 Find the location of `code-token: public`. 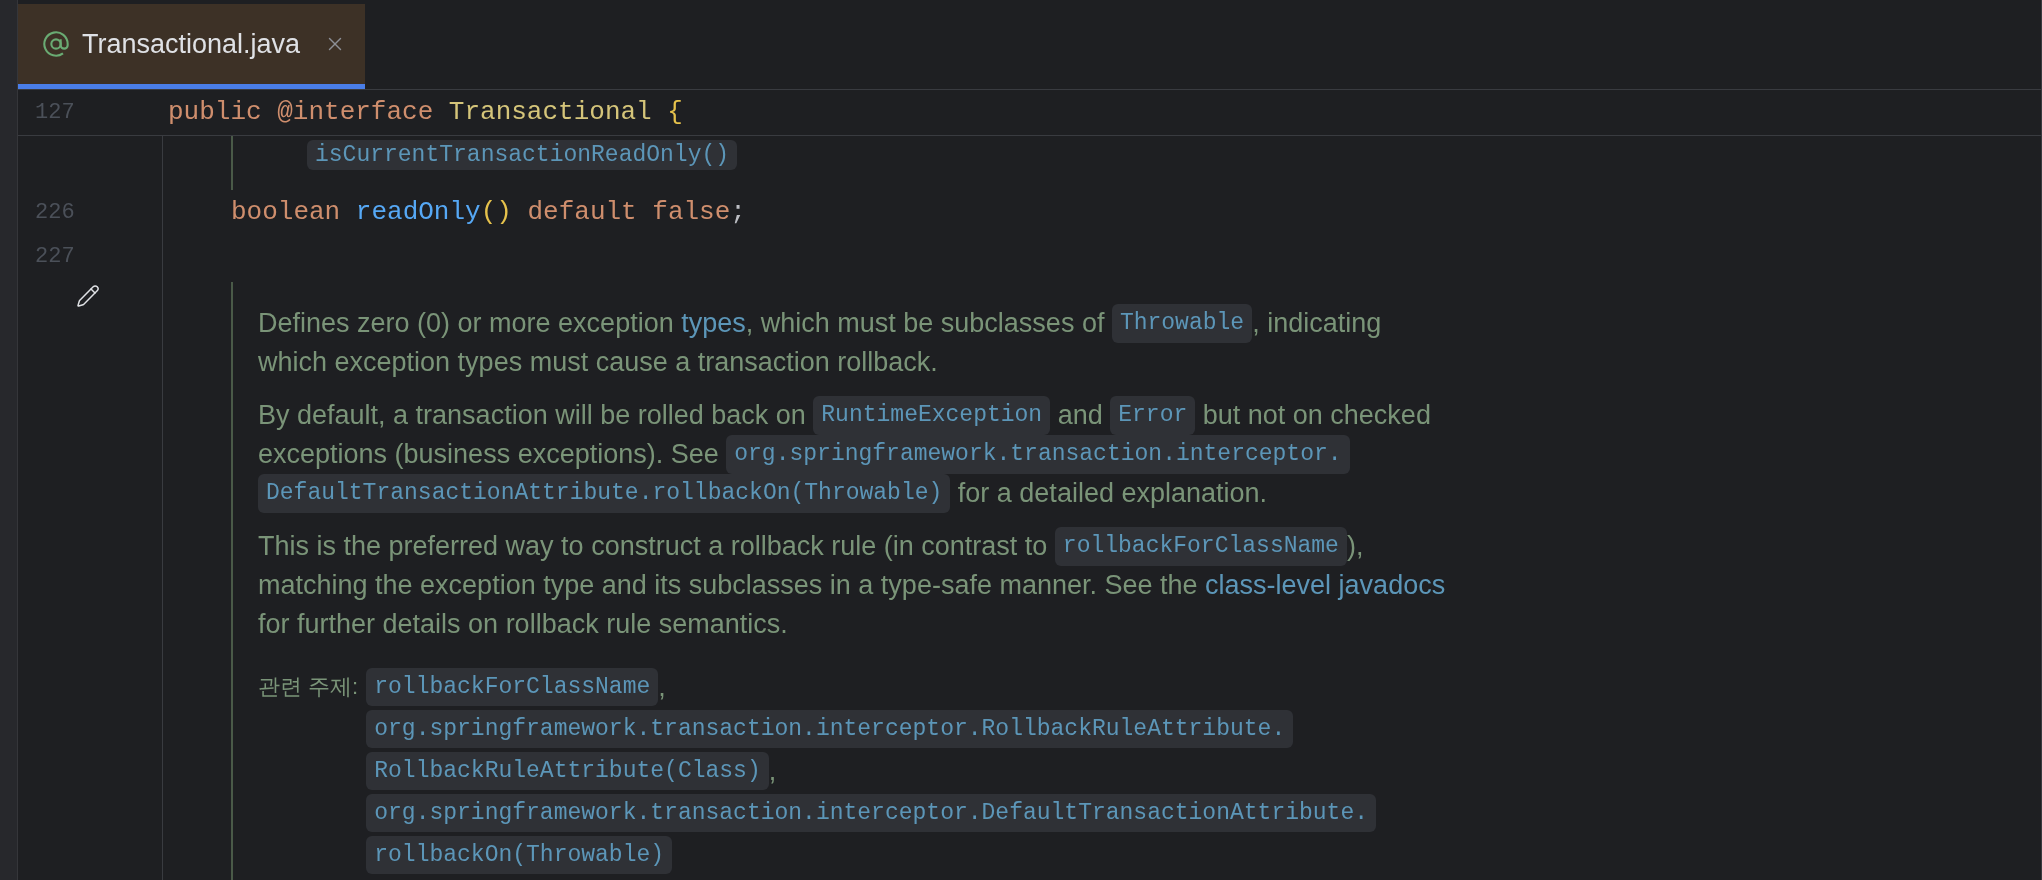

code-token: public is located at coordinates (215, 112).